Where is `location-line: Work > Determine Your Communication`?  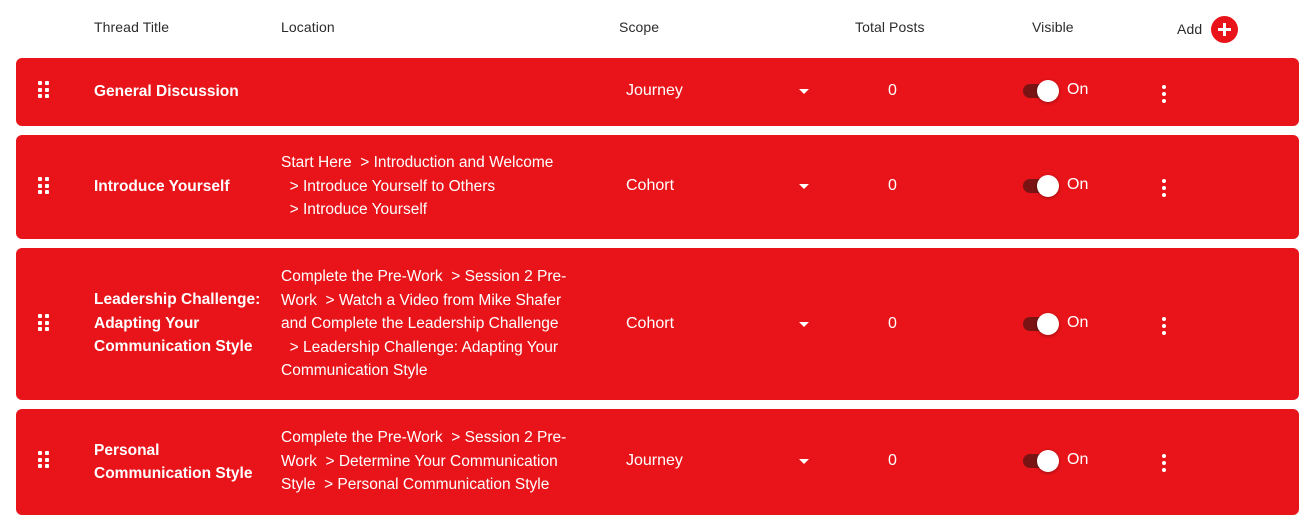
location-line: Work > Determine Your Communication is located at coordinates (419, 461).